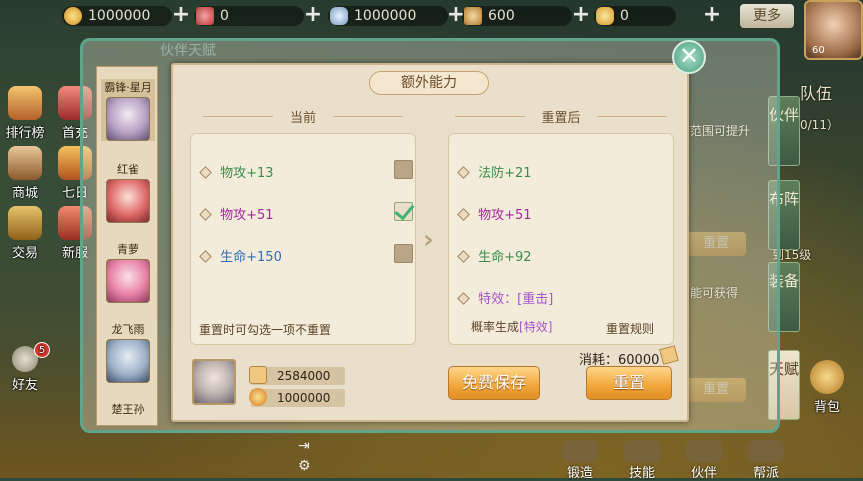 The image size is (863, 481). Describe the element at coordinates (642, 451) in the screenshot. I see `skills-icon` at that location.